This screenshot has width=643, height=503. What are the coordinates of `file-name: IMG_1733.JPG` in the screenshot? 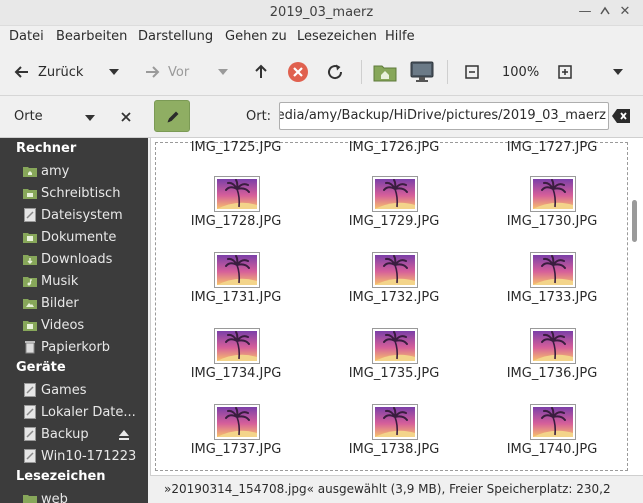 It's located at (552, 297).